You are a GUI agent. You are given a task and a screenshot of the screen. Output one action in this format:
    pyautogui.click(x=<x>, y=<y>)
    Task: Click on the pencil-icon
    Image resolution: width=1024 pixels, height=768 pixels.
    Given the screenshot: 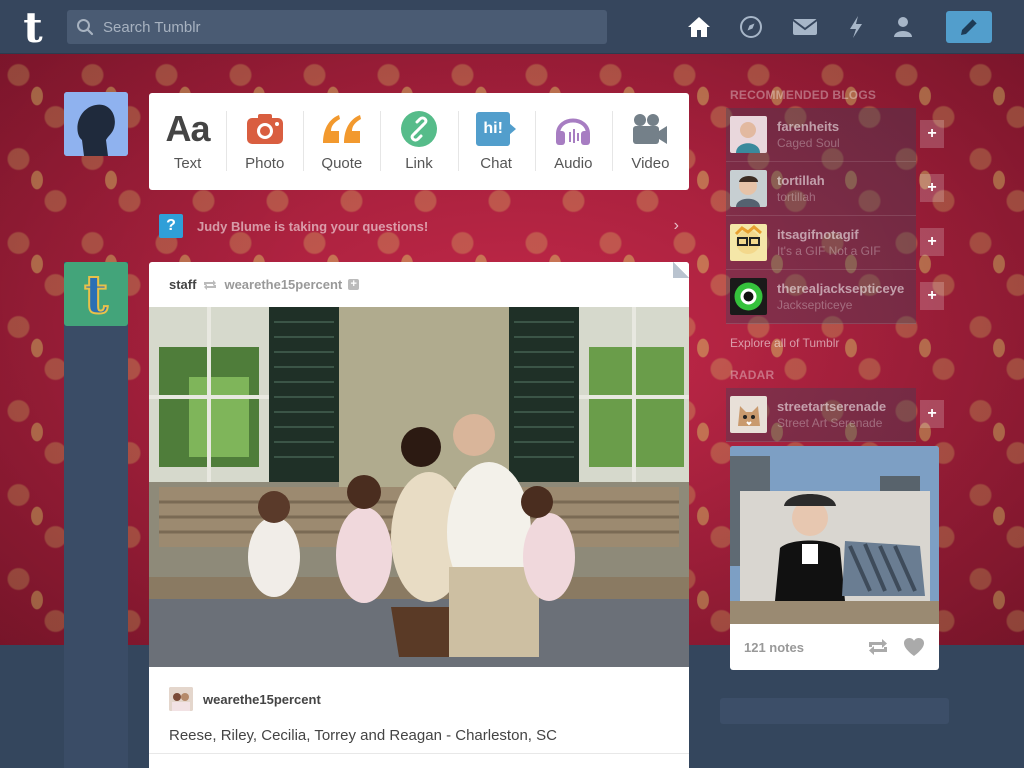 What is the action you would take?
    pyautogui.click(x=969, y=26)
    